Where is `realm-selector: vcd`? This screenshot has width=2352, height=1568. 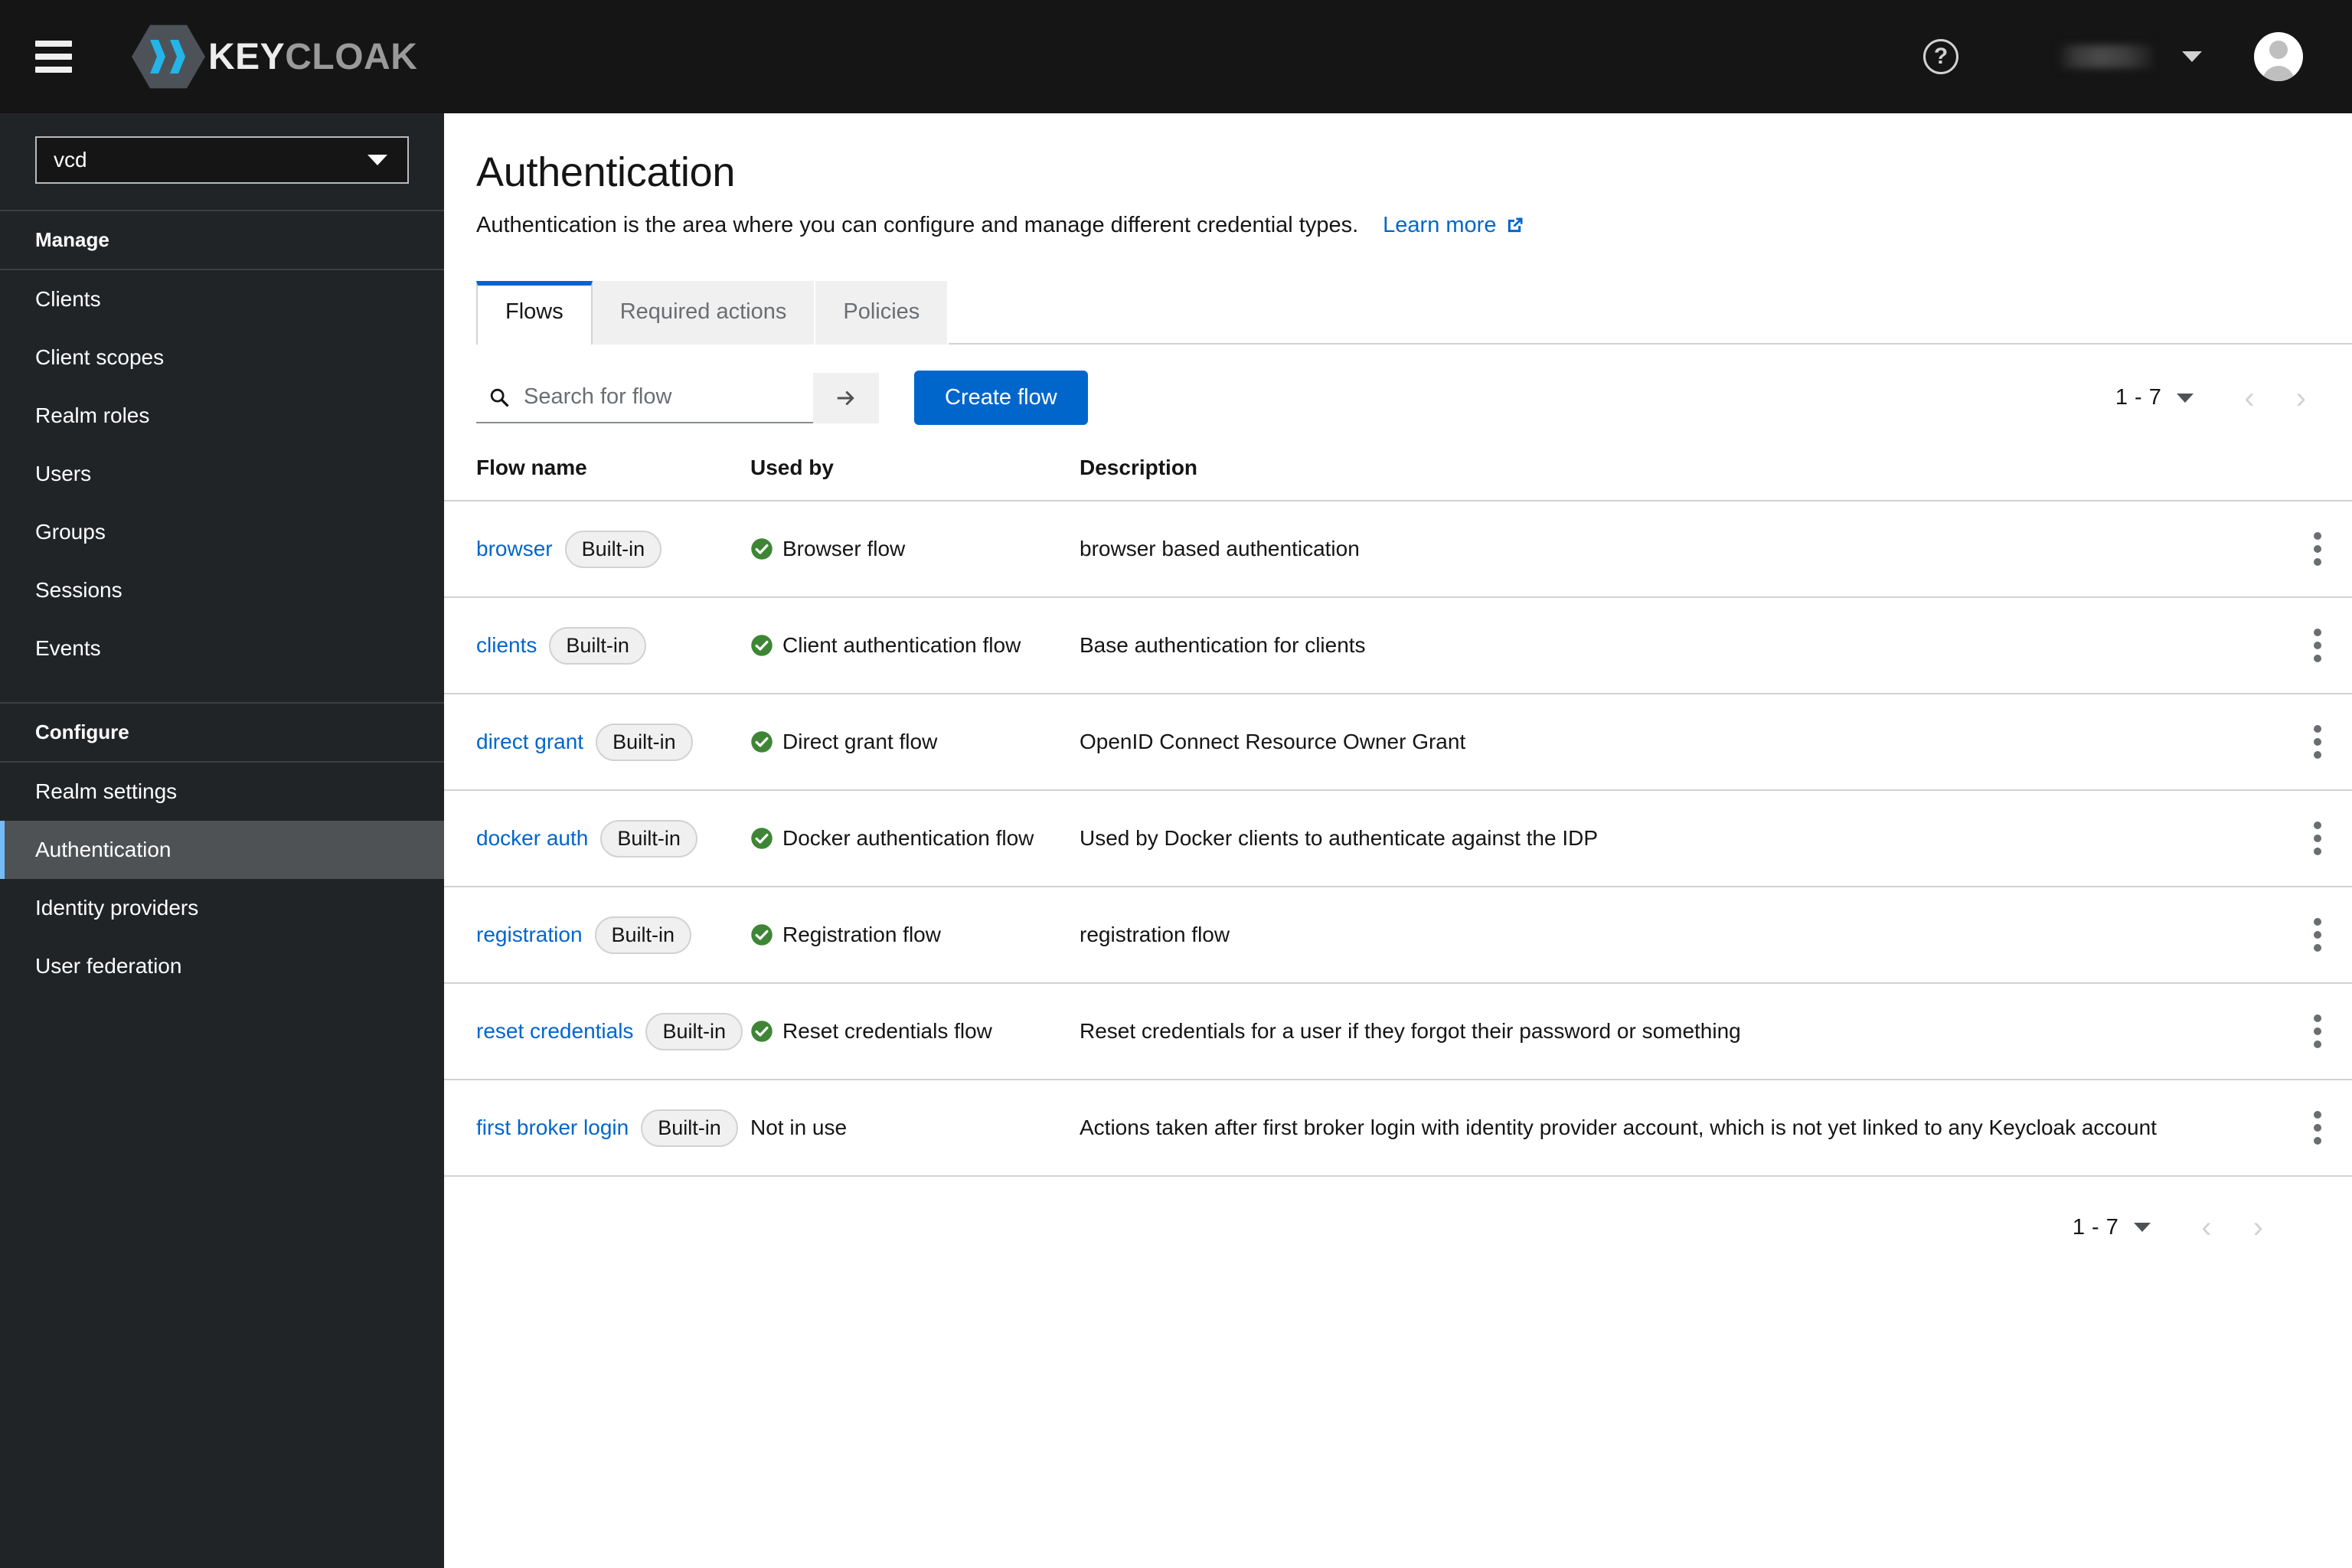
realm-selector: vcd is located at coordinates (222, 160).